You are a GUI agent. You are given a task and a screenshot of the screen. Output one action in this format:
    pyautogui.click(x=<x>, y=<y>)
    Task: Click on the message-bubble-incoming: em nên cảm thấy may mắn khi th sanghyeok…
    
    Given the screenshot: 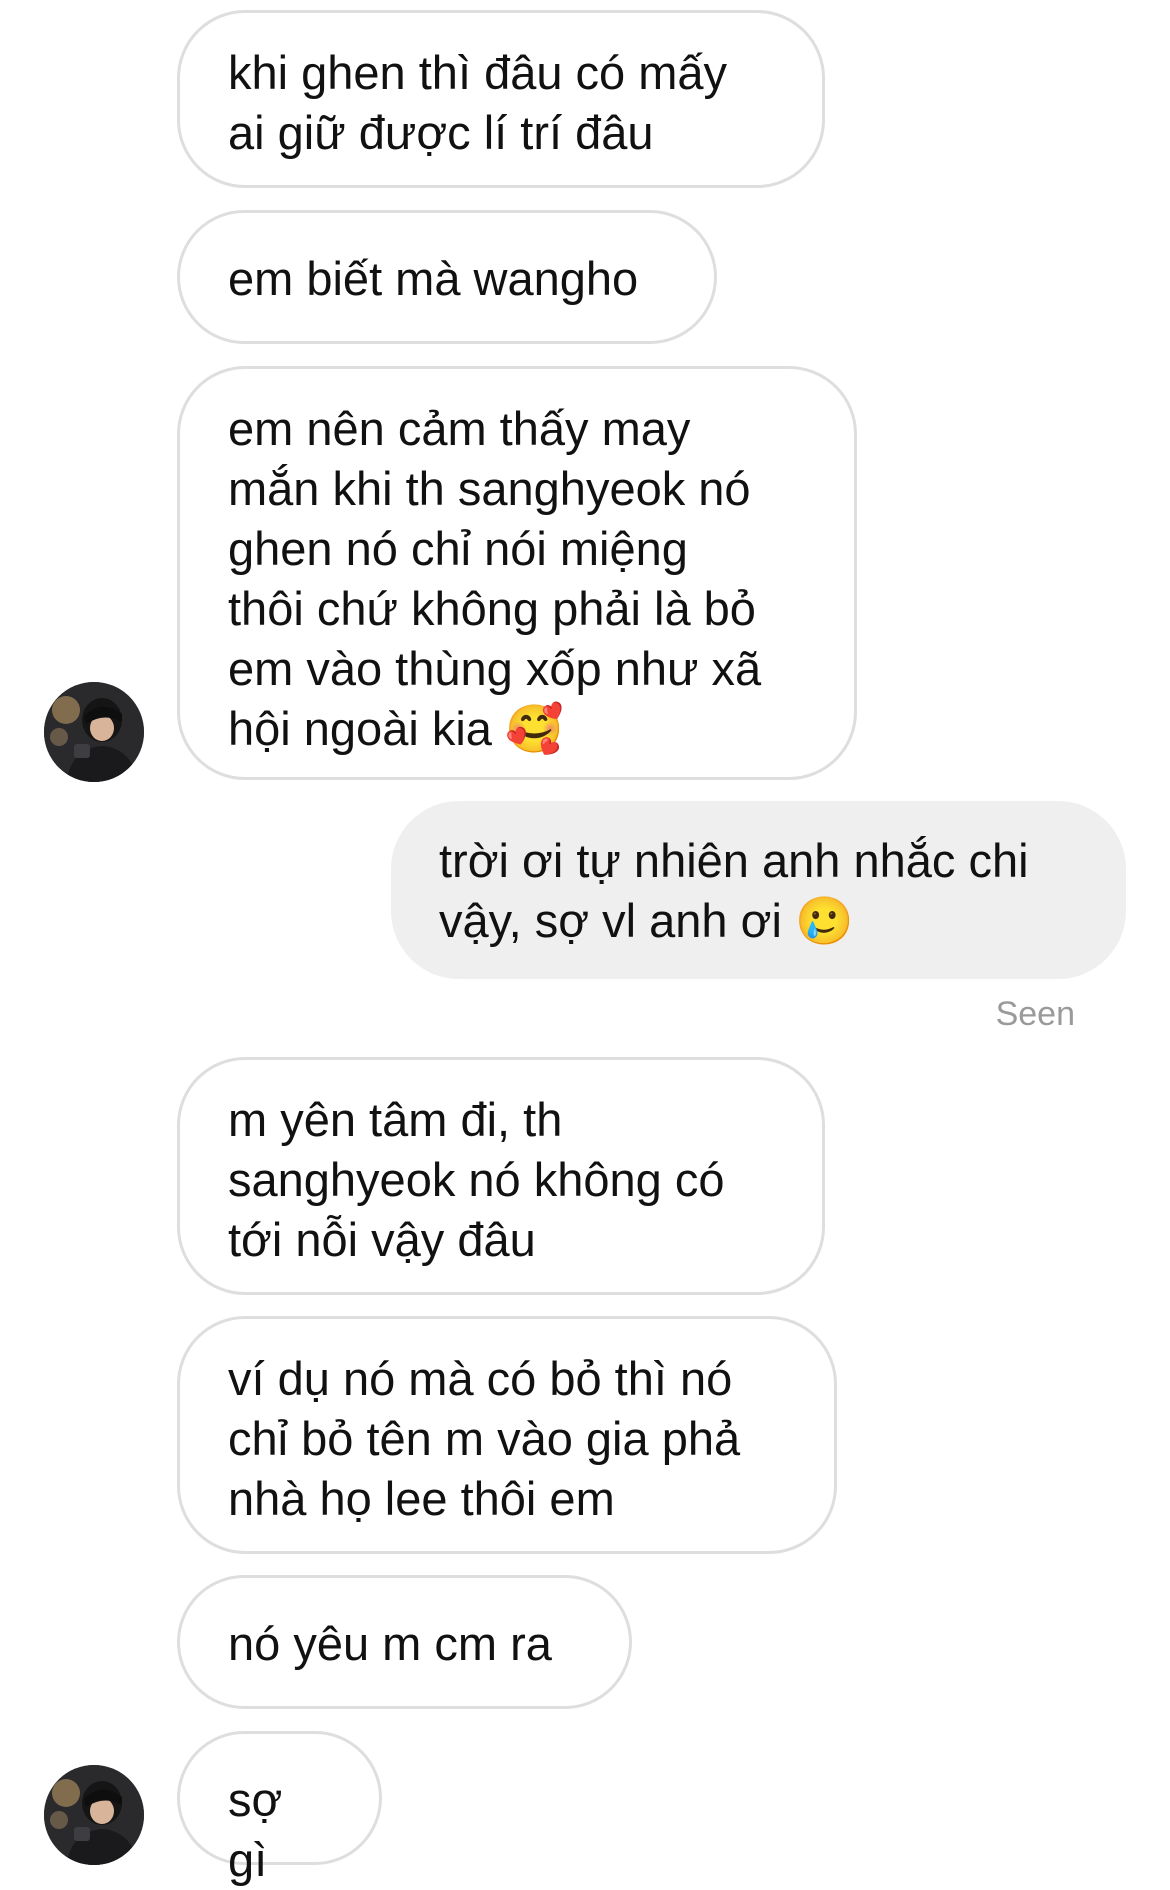 What is the action you would take?
    pyautogui.click(x=517, y=573)
    